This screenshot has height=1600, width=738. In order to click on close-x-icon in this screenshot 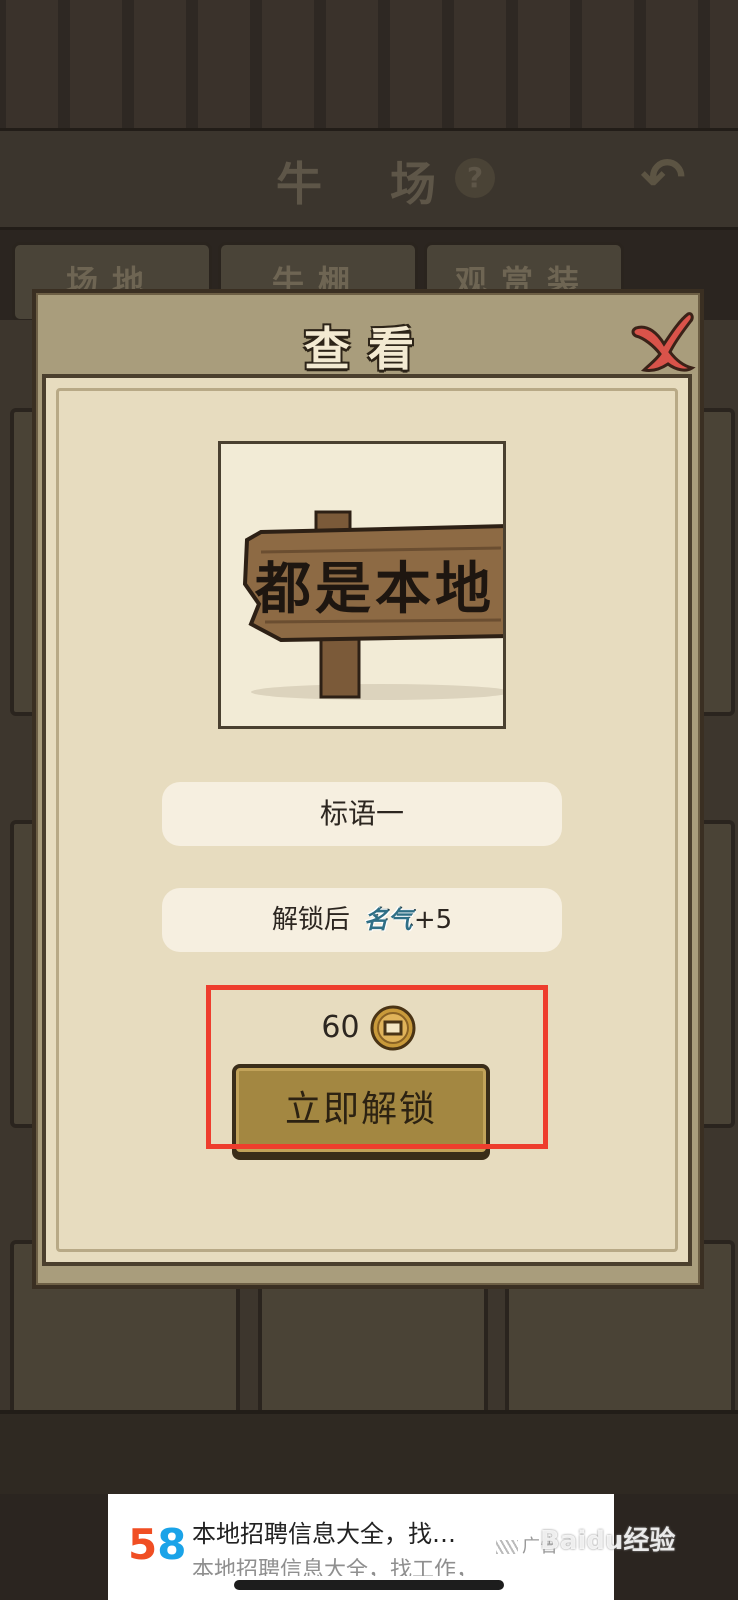, I will do `click(663, 342)`.